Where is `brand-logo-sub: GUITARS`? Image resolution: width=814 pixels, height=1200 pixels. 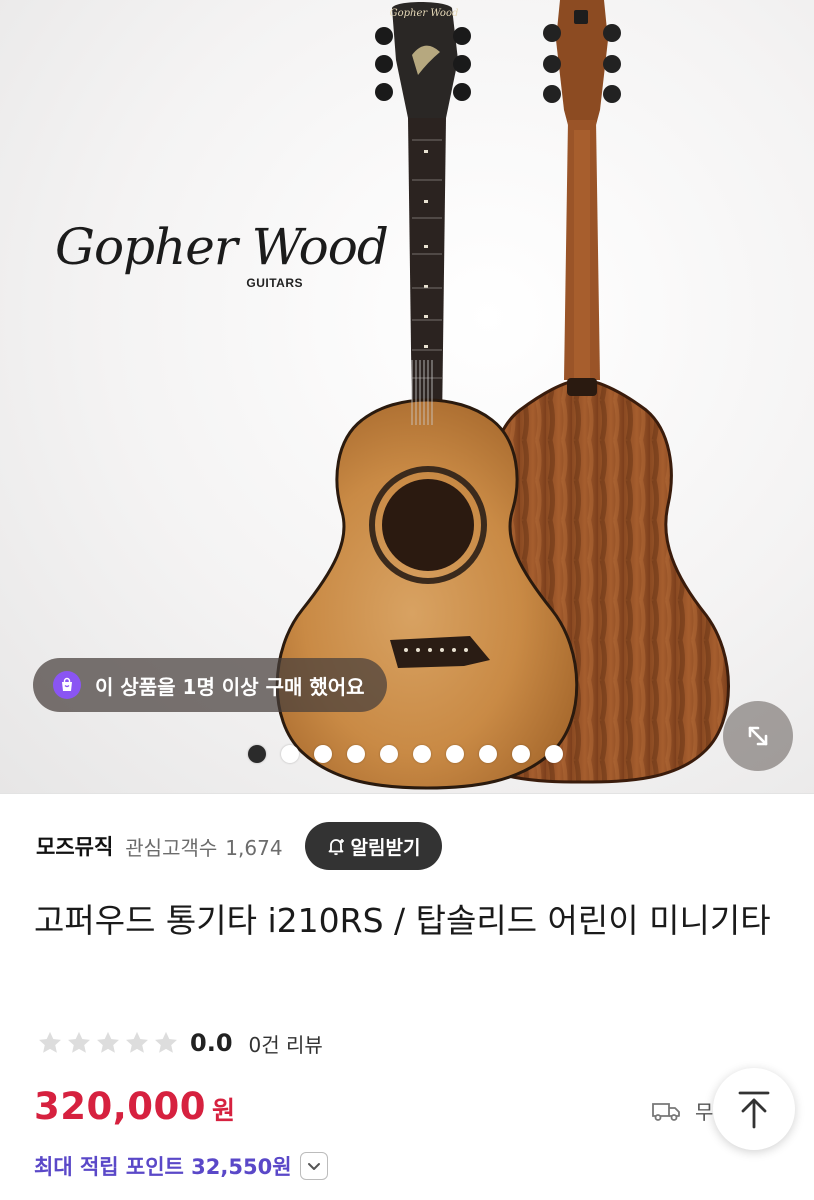
brand-logo-sub: GUITARS is located at coordinates (274, 283).